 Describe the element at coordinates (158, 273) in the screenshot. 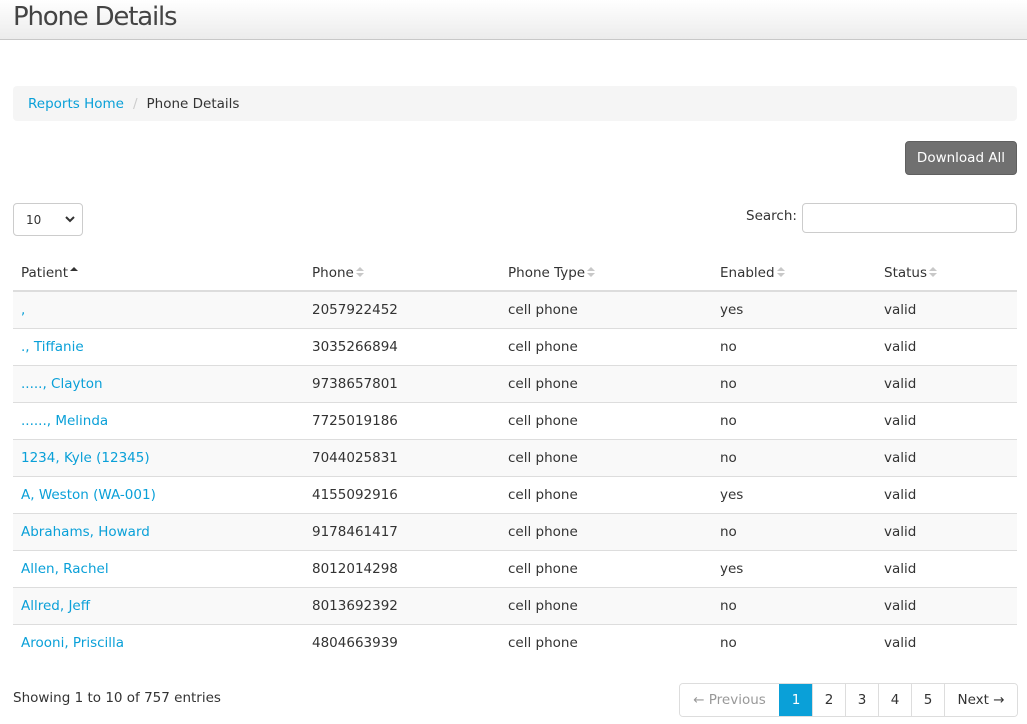

I see `column-header-patient: Patient` at that location.